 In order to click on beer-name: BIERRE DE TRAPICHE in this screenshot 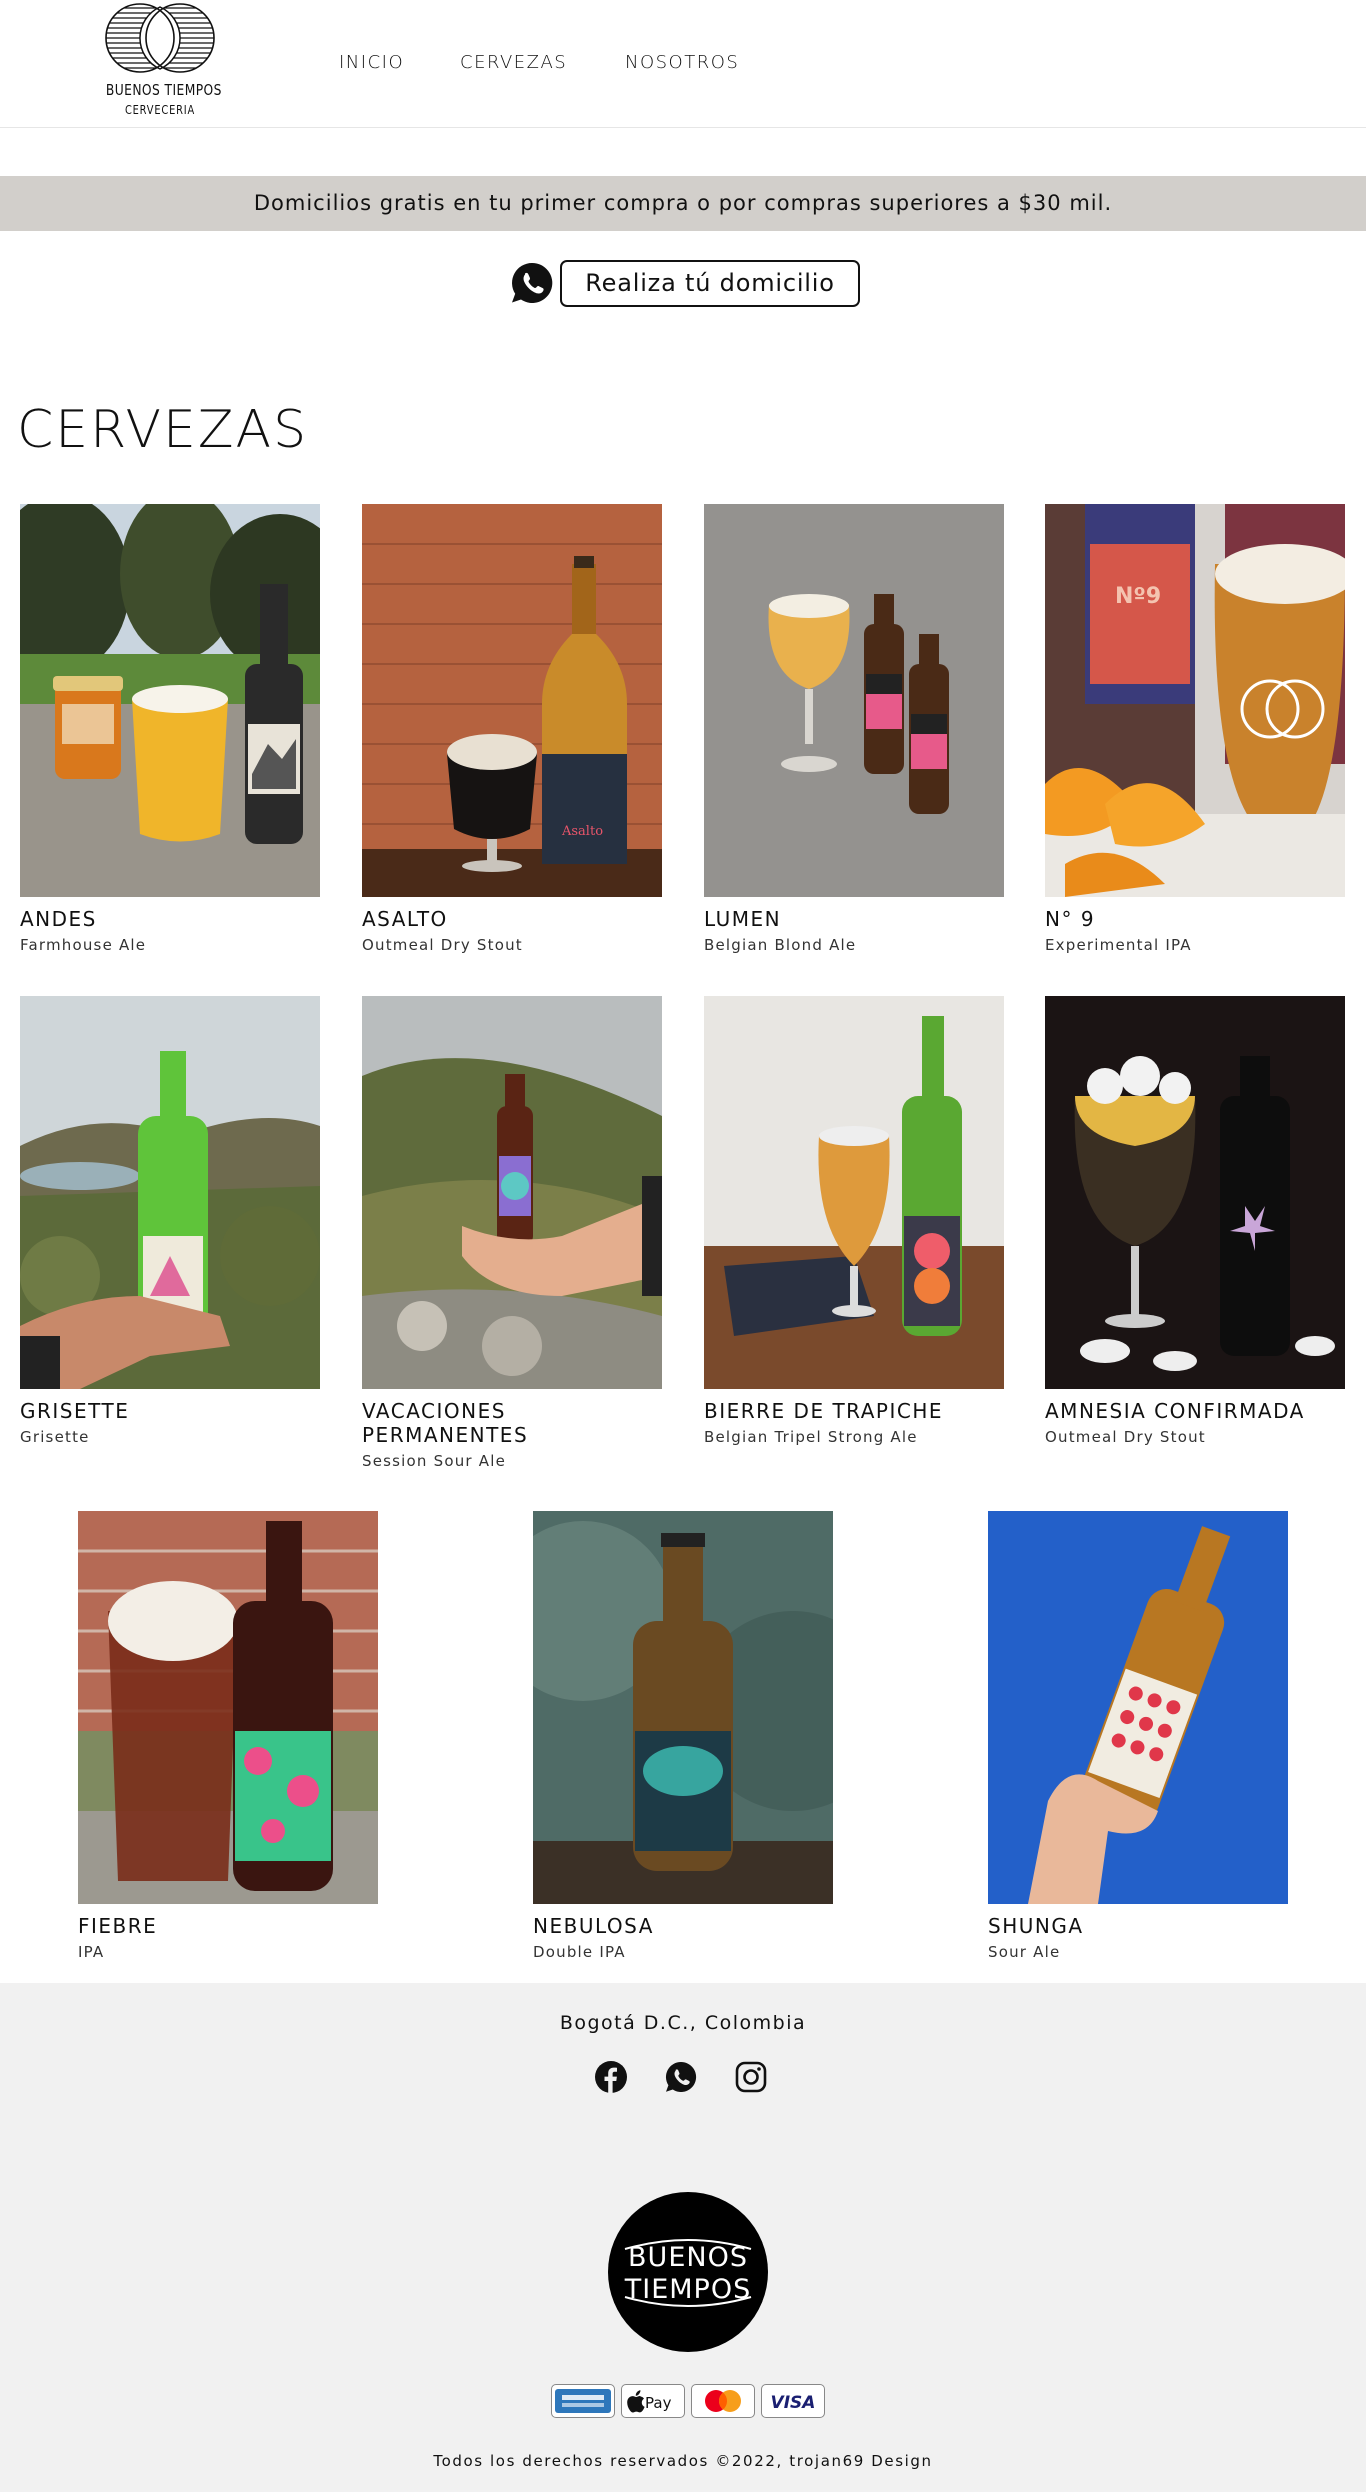, I will do `click(824, 1411)`.